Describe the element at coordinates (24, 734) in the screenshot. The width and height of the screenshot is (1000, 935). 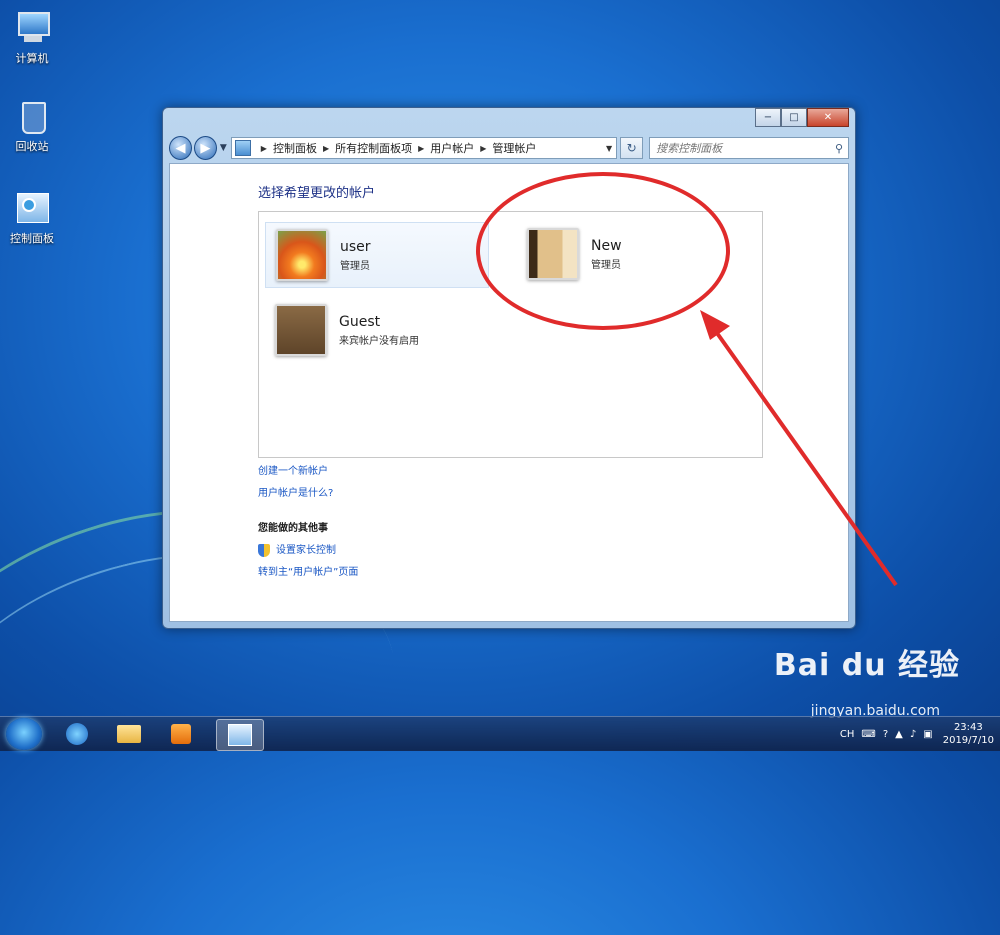
I see `start-button` at that location.